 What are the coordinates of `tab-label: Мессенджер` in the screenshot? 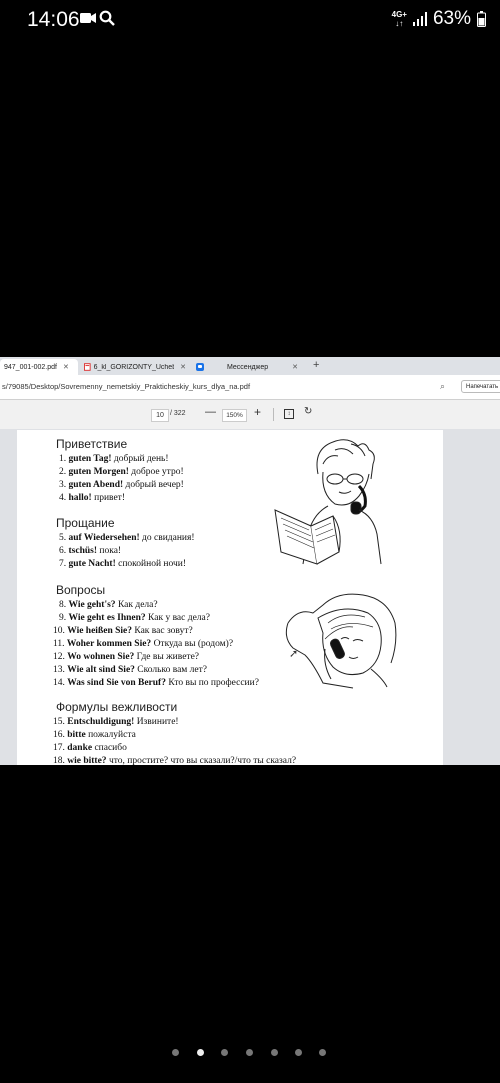 It's located at (248, 367).